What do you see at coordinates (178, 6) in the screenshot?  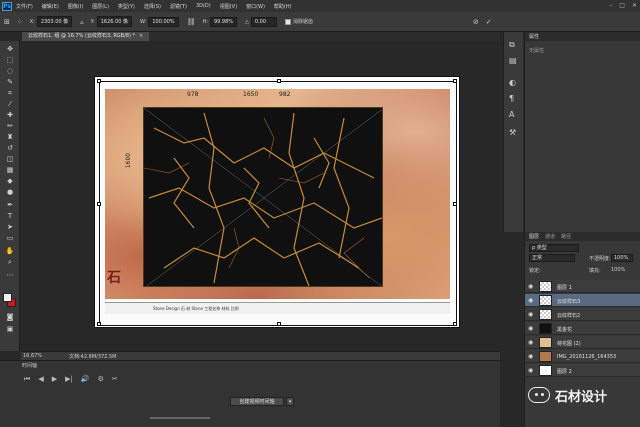 I see `menu-filter: 滤镜(T)` at bounding box center [178, 6].